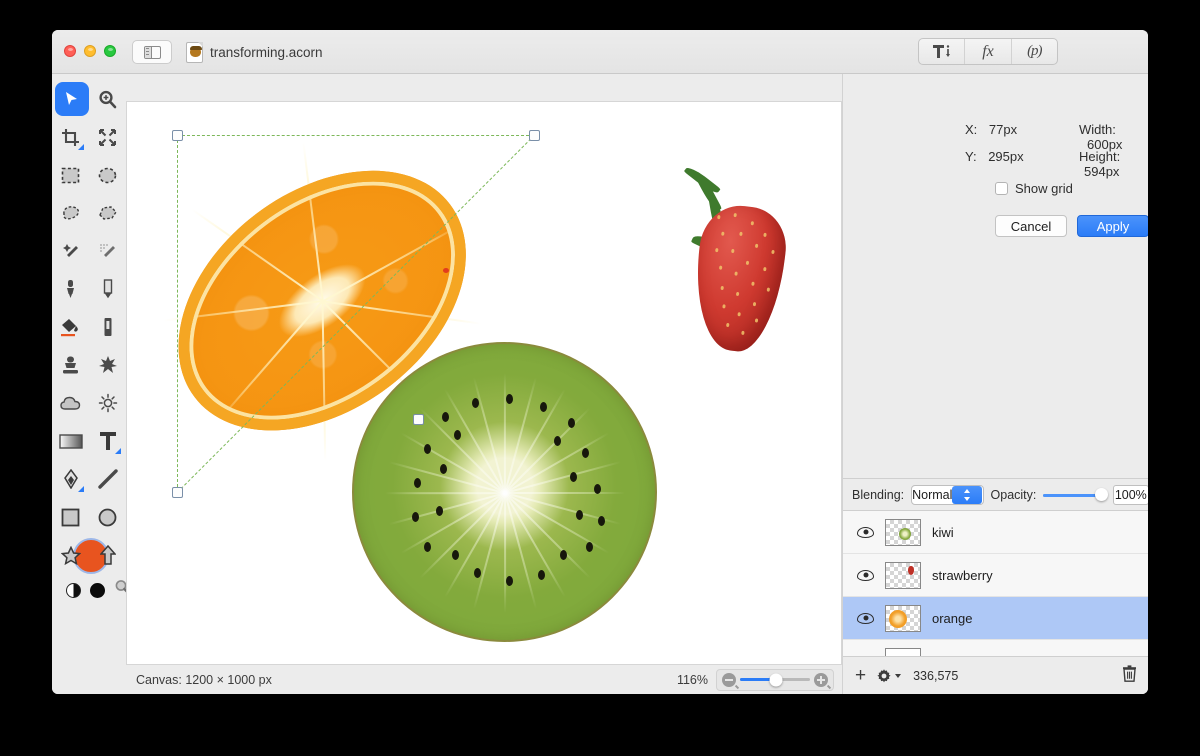 The width and height of the screenshot is (1200, 756). Describe the element at coordinates (70, 137) in the screenshot. I see `crop-tool` at that location.